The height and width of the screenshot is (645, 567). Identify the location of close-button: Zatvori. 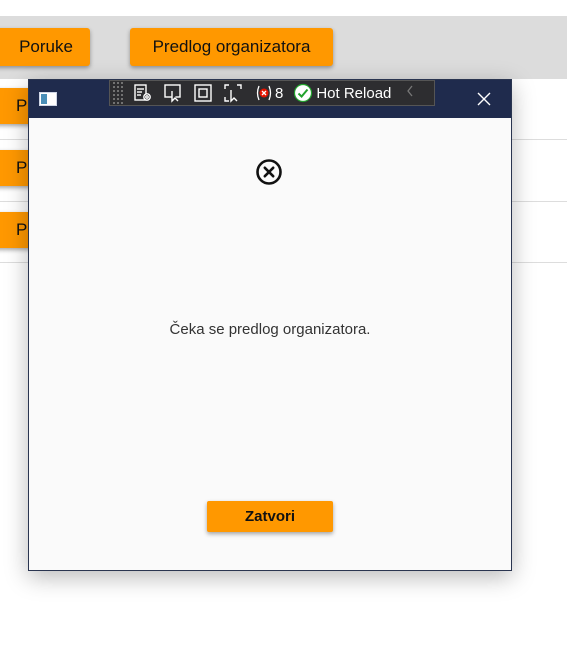
(270, 516).